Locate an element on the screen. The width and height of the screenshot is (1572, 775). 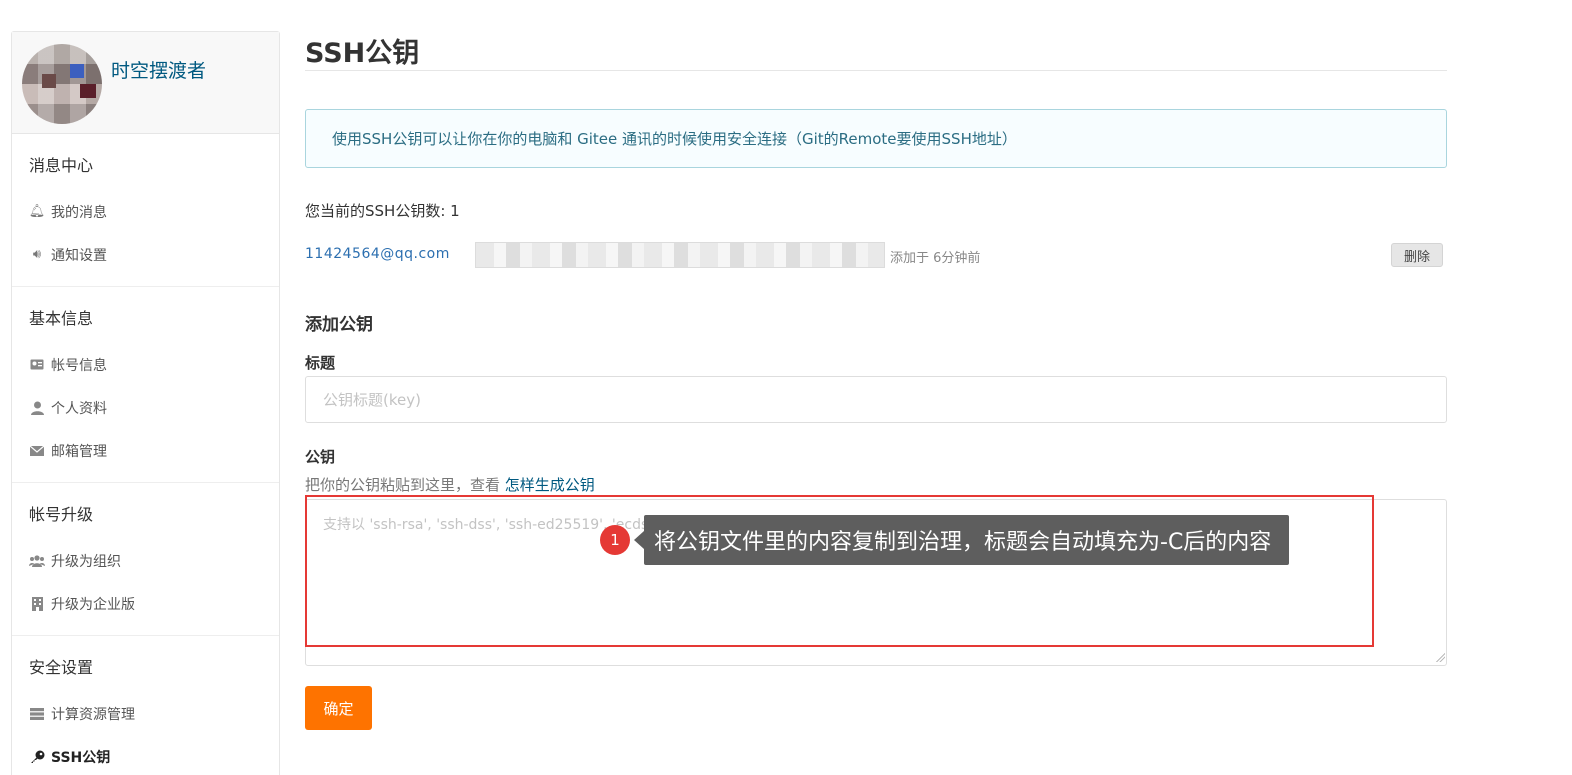
ssh-key-fingerprint is located at coordinates (680, 255).